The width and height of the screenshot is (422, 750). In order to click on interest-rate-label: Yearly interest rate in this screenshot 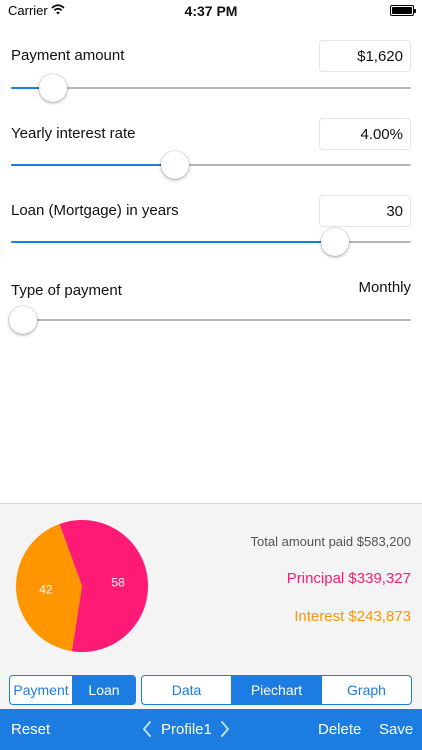, I will do `click(73, 133)`.